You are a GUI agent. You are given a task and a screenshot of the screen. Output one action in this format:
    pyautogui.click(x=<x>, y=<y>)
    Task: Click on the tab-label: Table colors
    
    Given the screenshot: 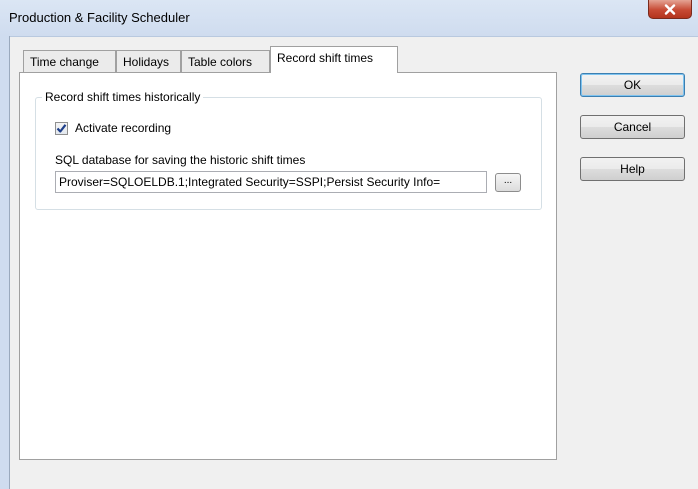 What is the action you would take?
    pyautogui.click(x=220, y=62)
    